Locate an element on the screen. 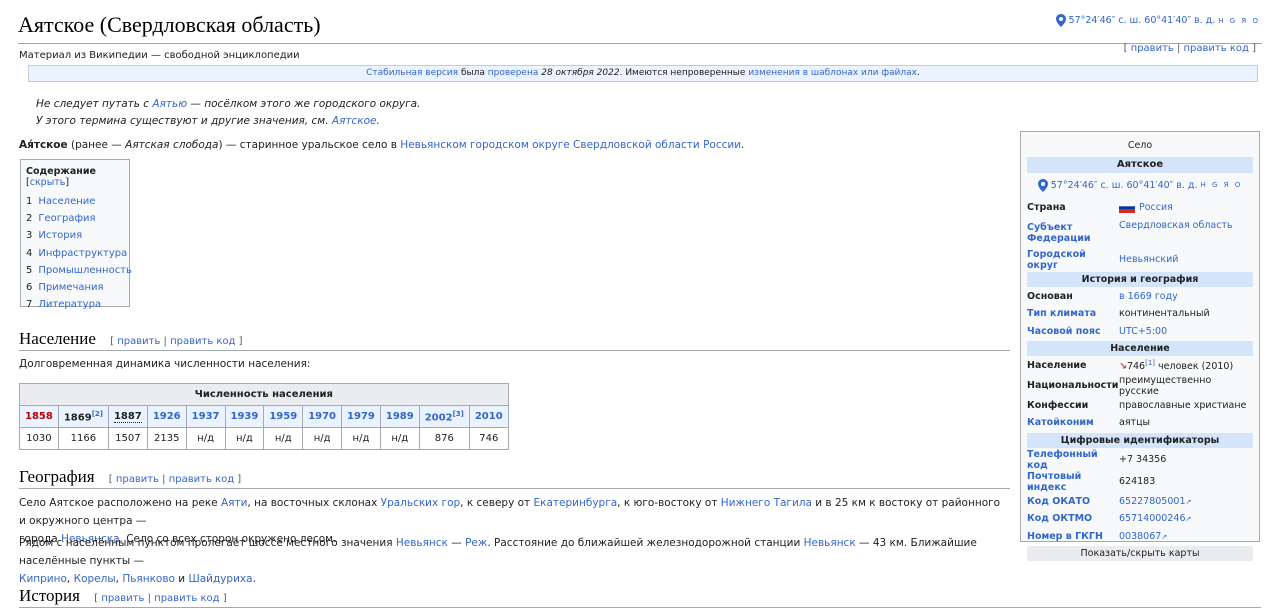  edit-link: править is located at coordinates (1152, 48).